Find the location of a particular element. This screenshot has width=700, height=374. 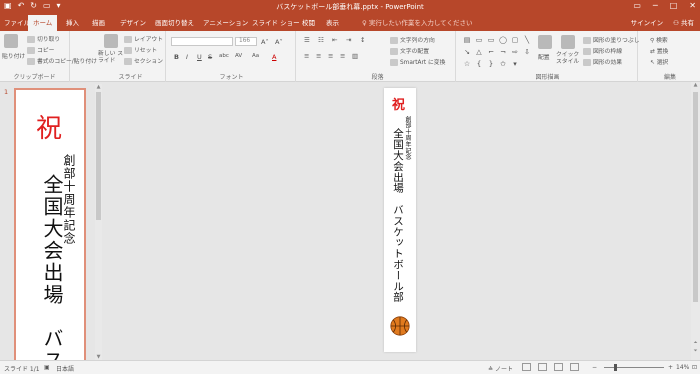

new-slide-button: 新しい スライド is located at coordinates (111, 58).